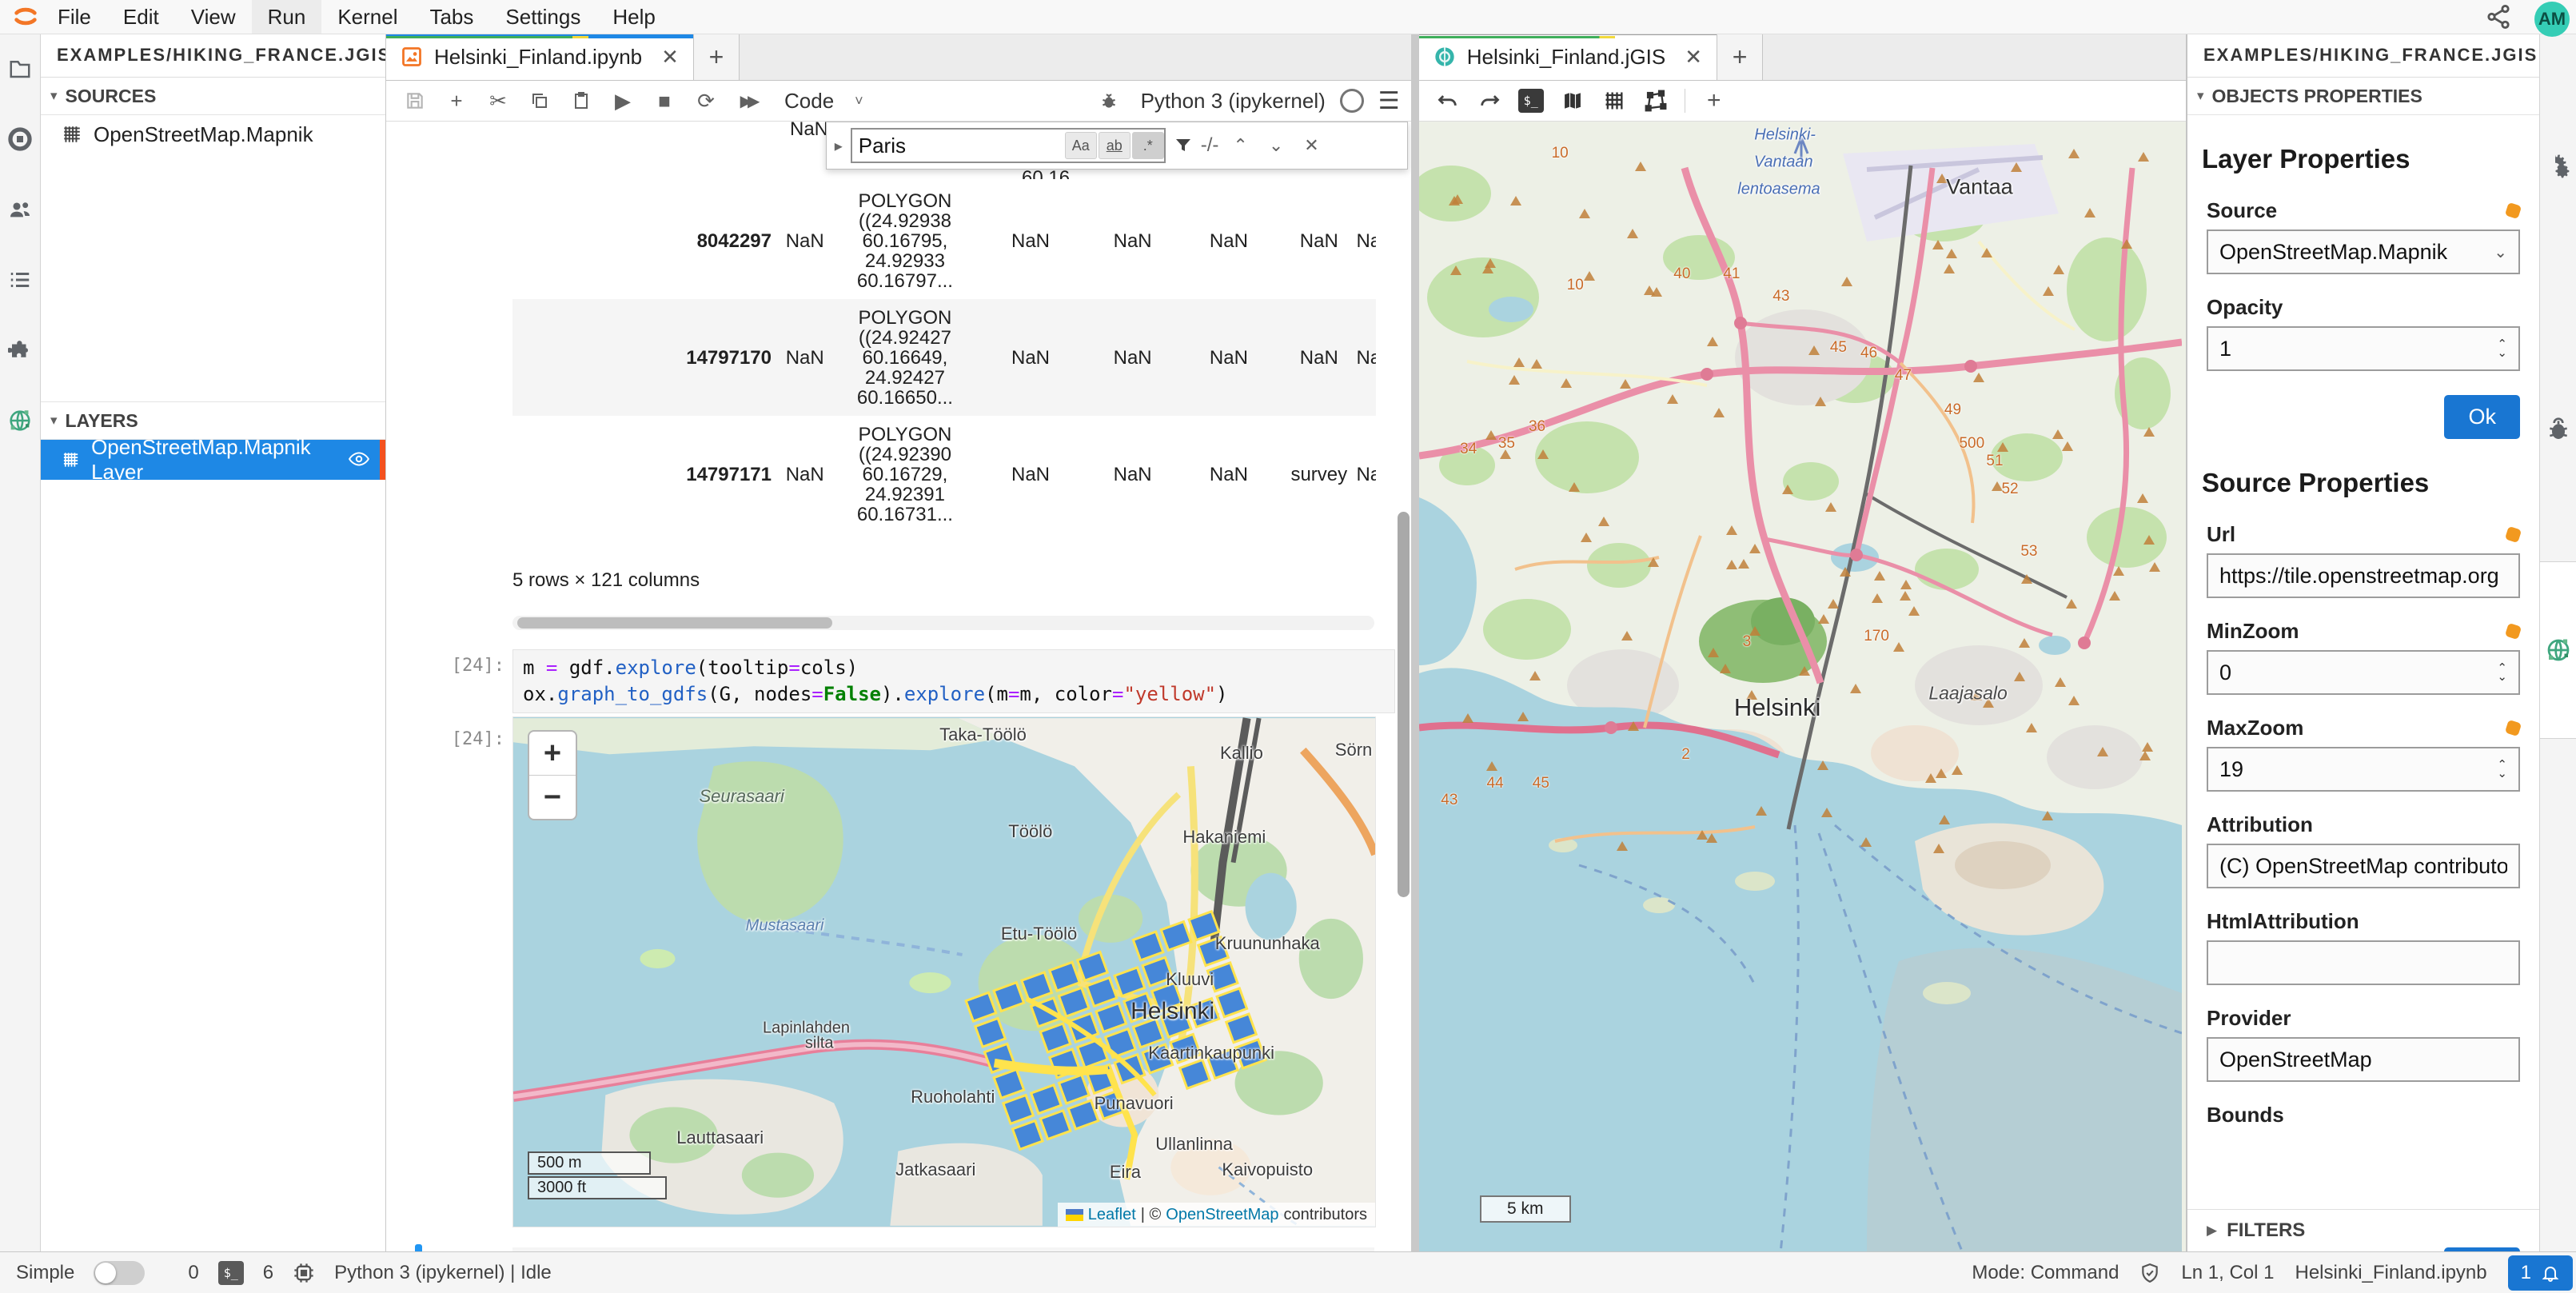 Image resolution: width=2576 pixels, height=1293 pixels. Describe the element at coordinates (2363, 96) in the screenshot. I see `objects-properties-header: ▾ OBJECTS PROPERTIES` at that location.